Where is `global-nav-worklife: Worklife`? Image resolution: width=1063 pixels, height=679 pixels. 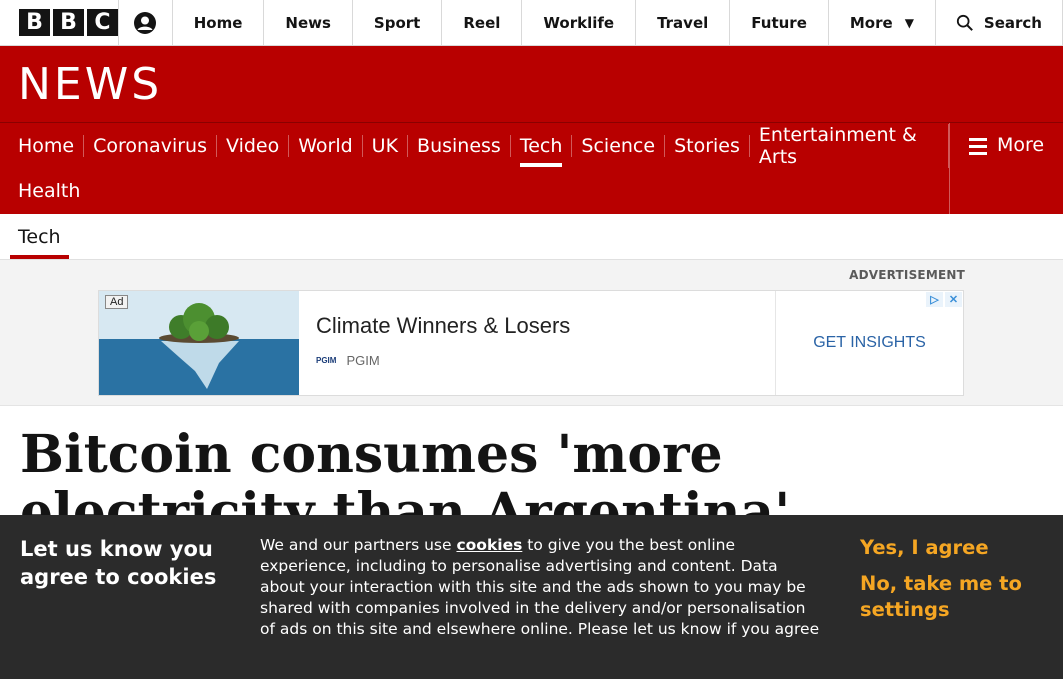 global-nav-worklife: Worklife is located at coordinates (579, 22).